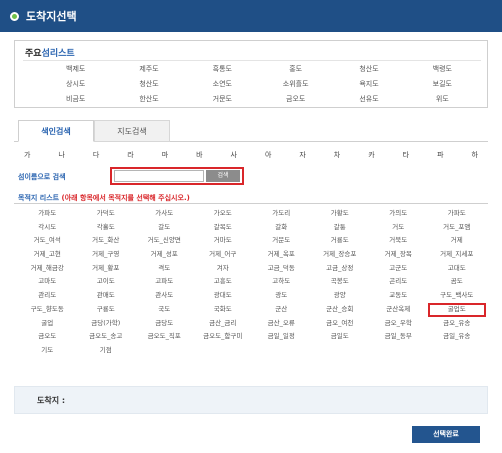 This screenshot has height=453, width=502. What do you see at coordinates (223, 269) in the screenshot?
I see `destination-item: 겨자` at bounding box center [223, 269].